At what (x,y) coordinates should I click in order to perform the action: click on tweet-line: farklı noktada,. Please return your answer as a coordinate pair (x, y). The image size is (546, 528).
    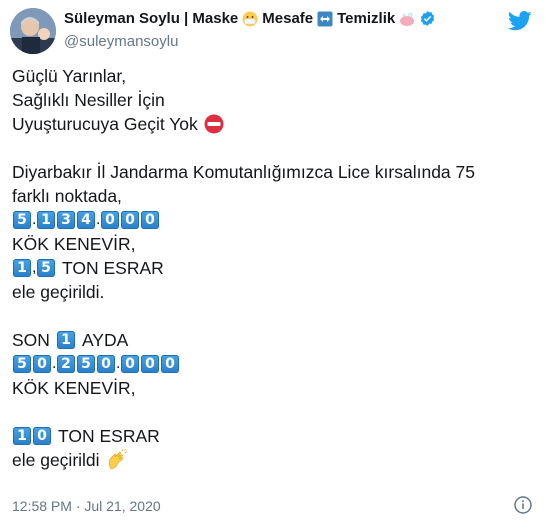
    Looking at the image, I should click on (273, 196).